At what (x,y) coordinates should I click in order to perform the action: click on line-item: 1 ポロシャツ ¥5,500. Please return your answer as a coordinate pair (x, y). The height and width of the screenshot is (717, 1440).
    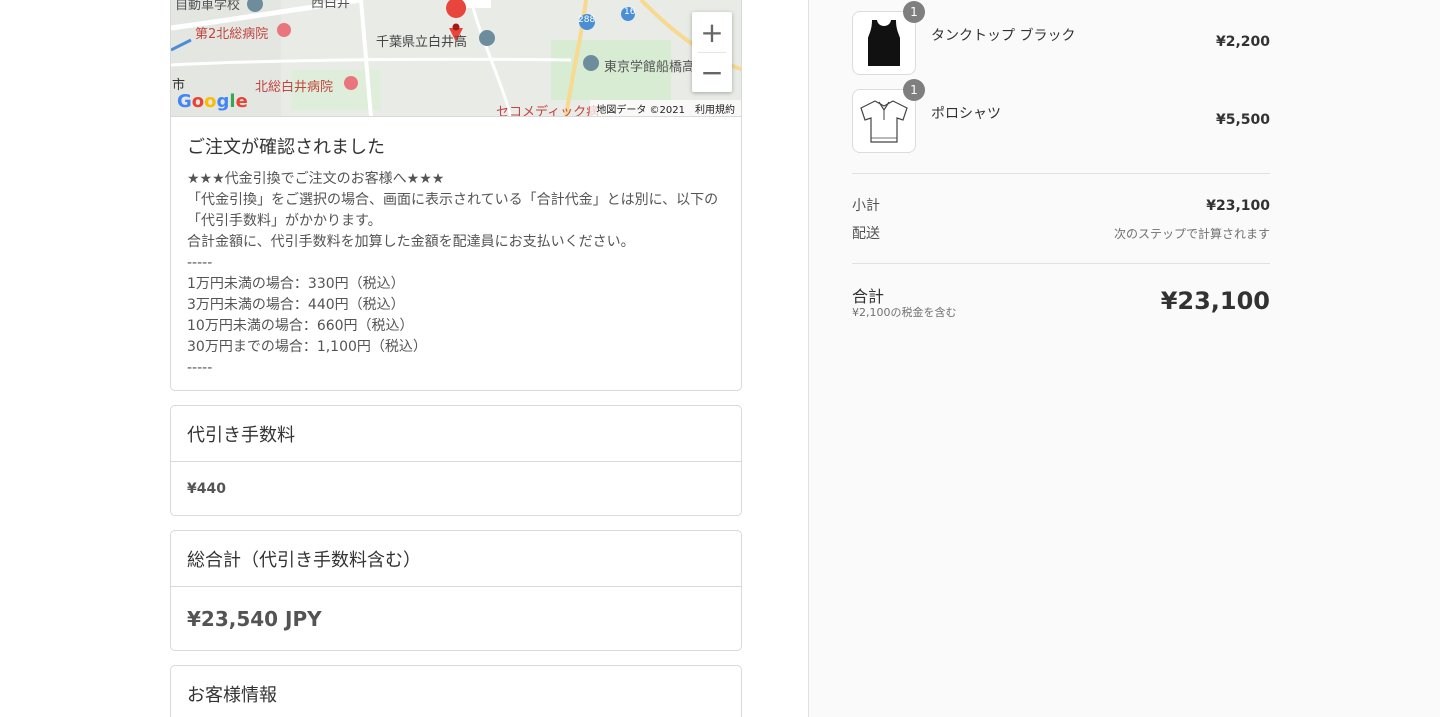
    Looking at the image, I should click on (1061, 116).